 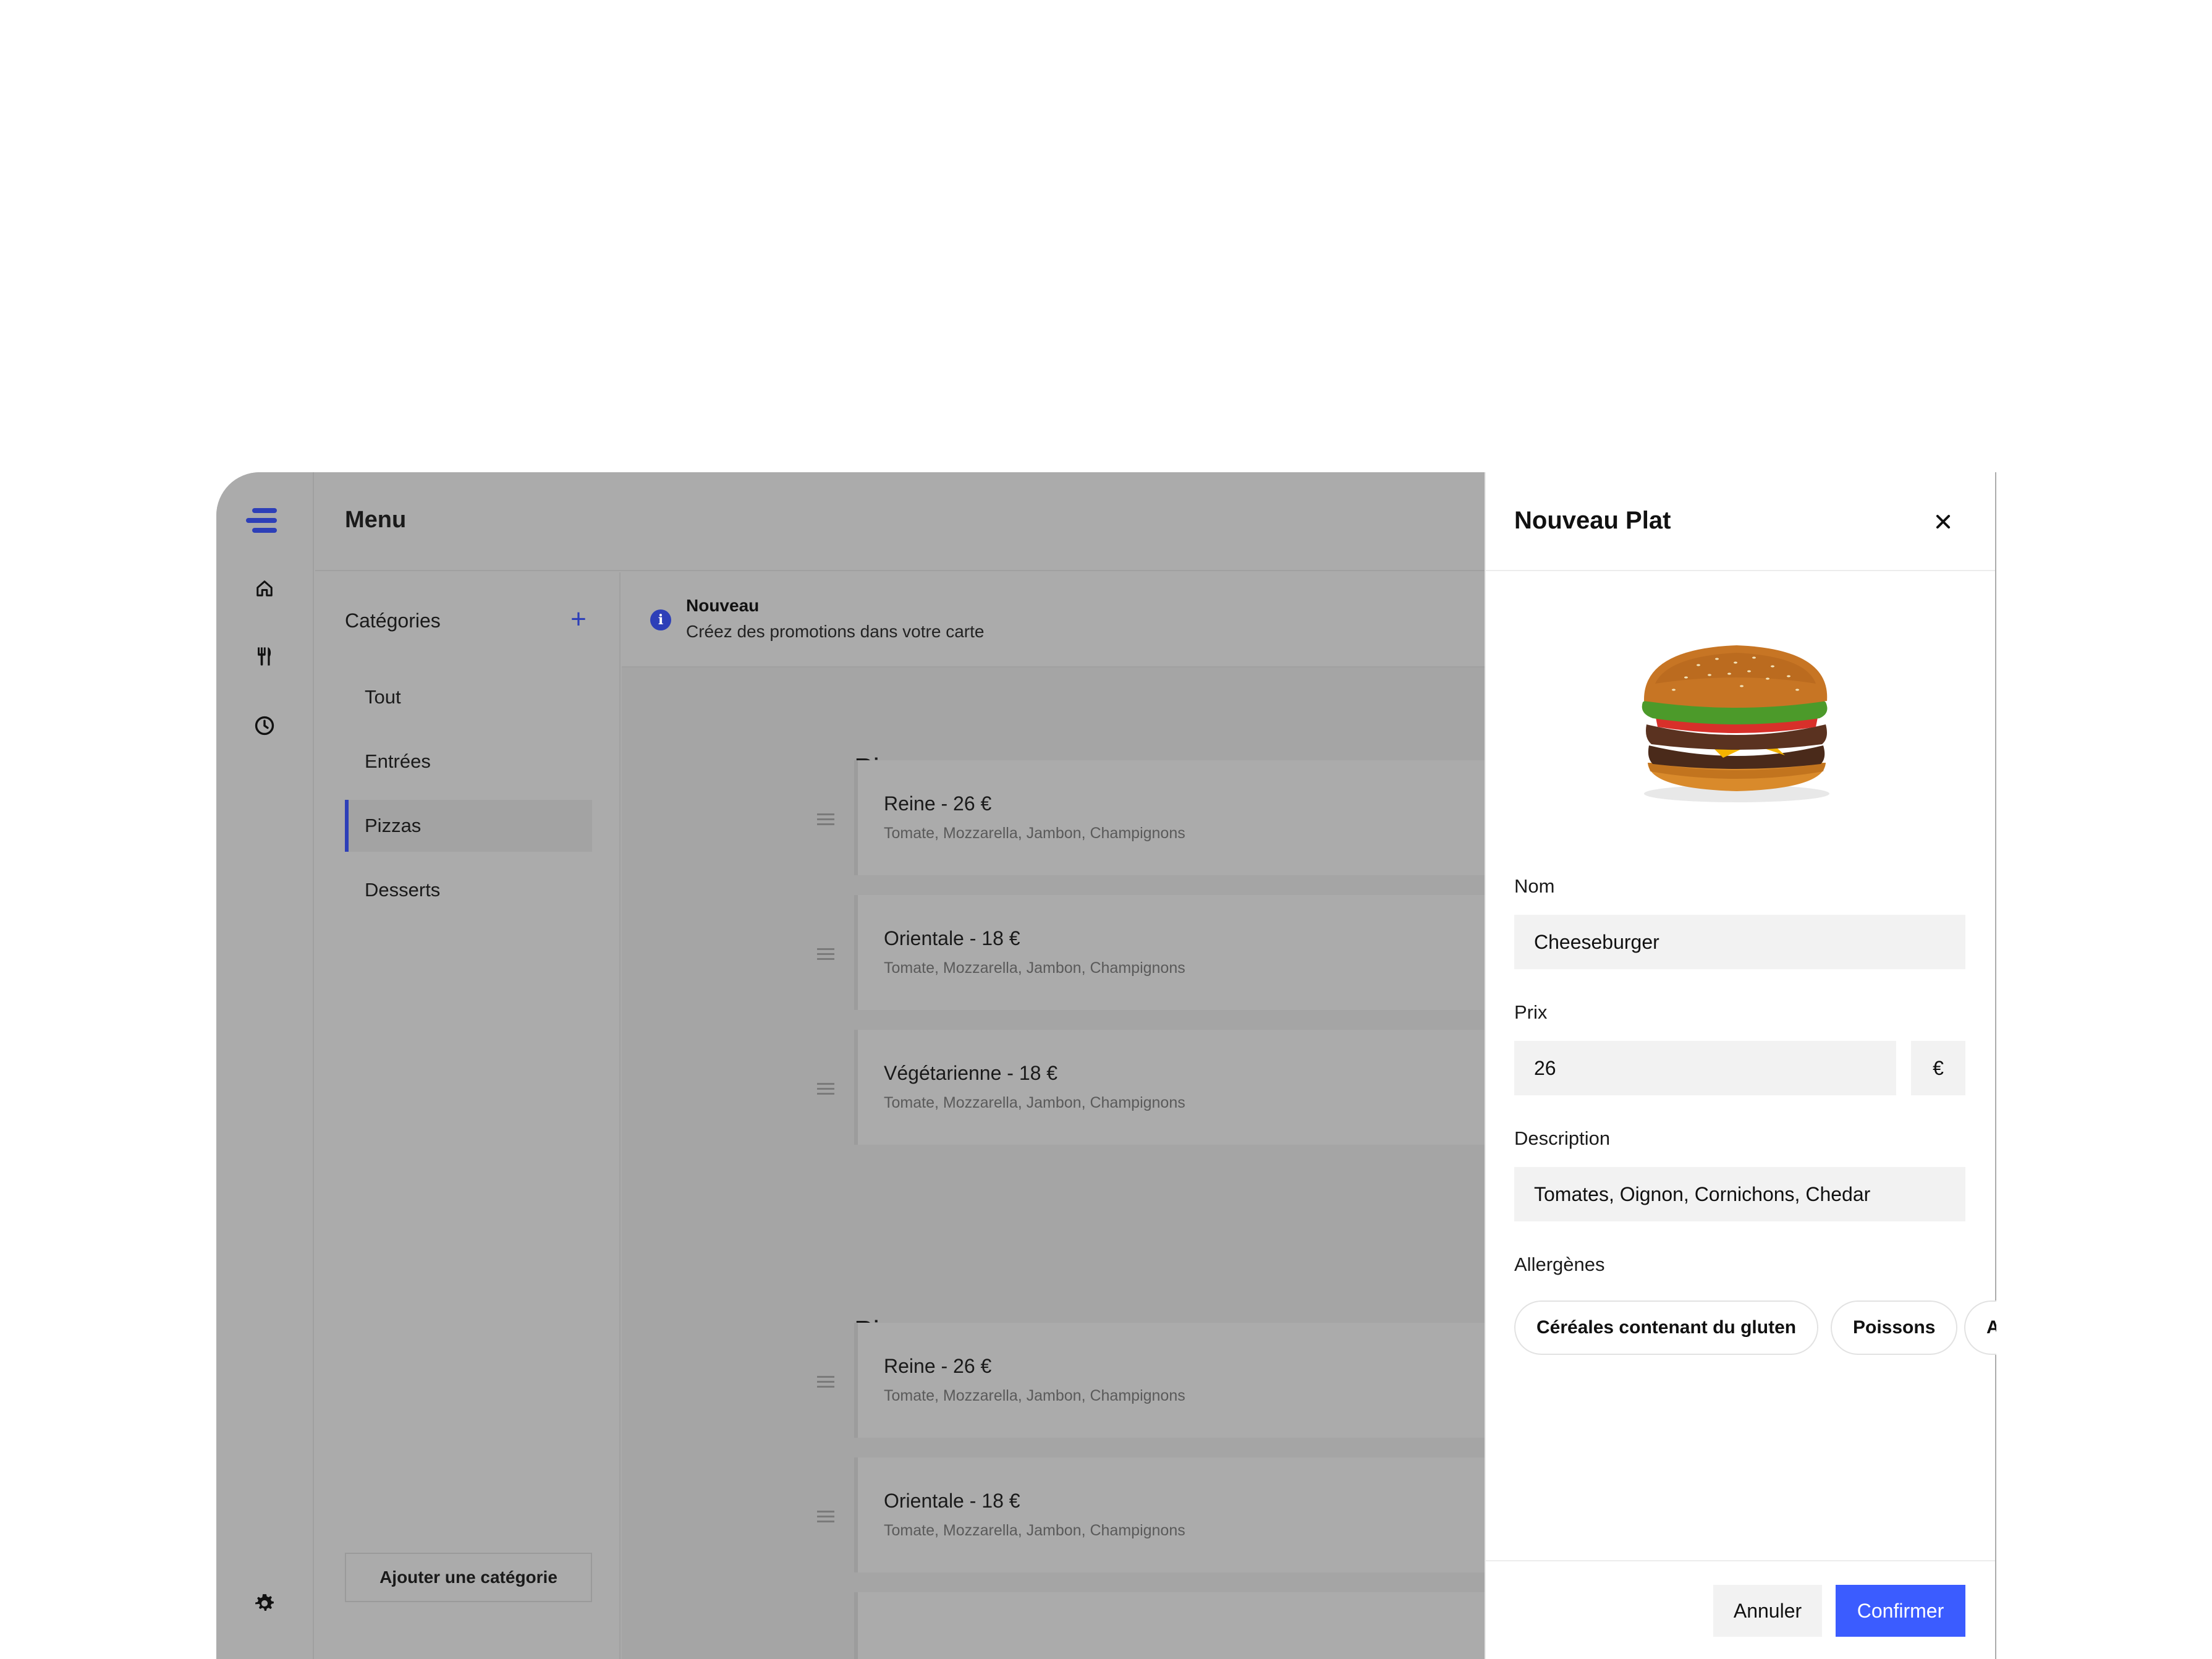 I want to click on allergen-chip: A, so click(x=1980, y=1328).